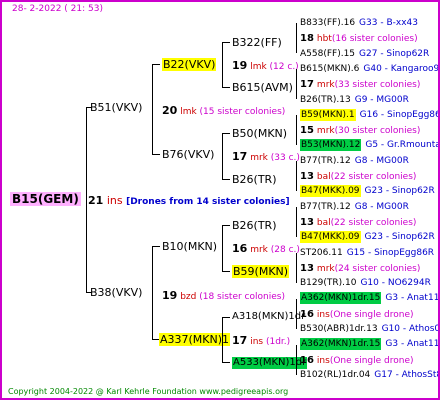 The image size is (440, 400). Describe the element at coordinates (116, 107) in the screenshot. I see `queen-b51: B51(VKV)` at that location.